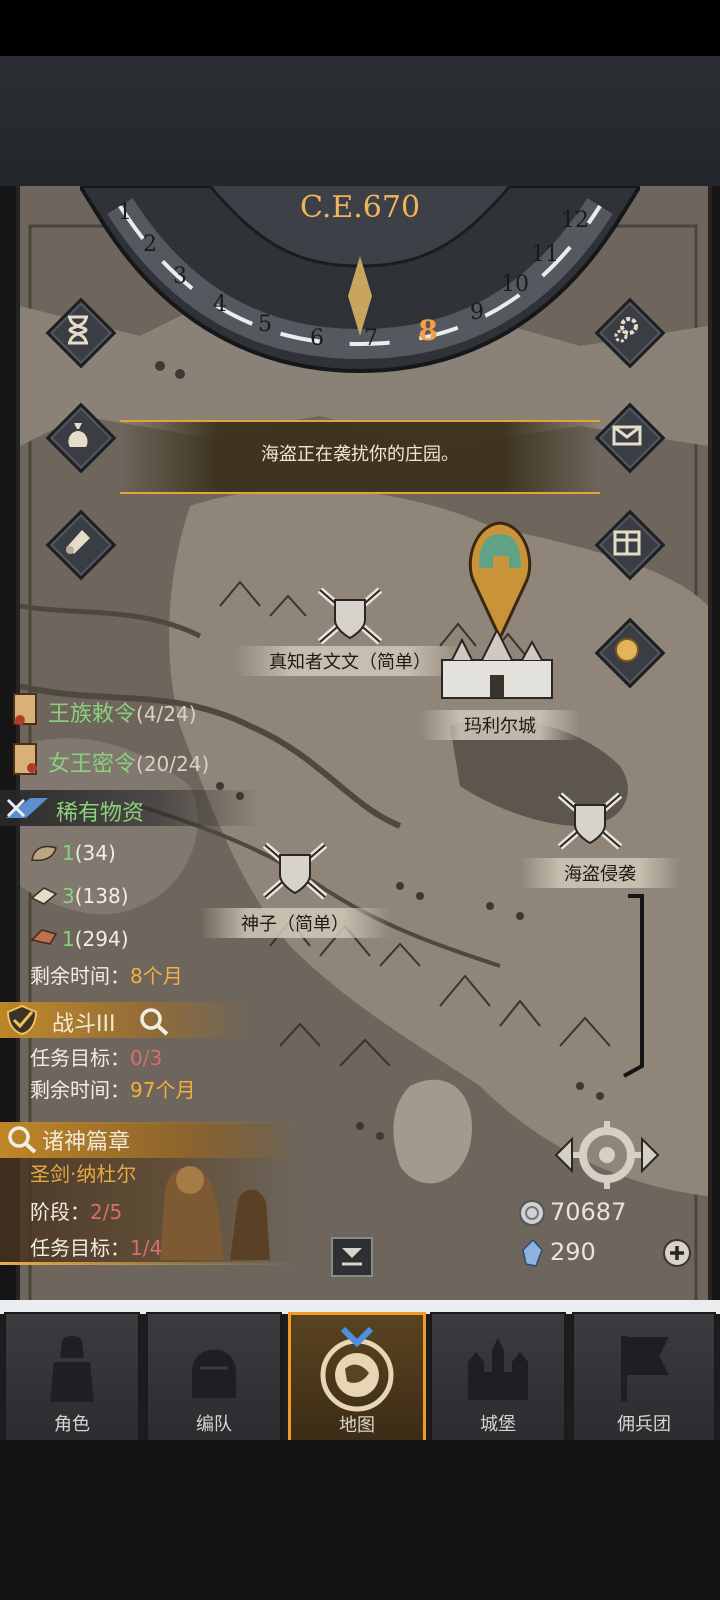 The width and height of the screenshot is (720, 1600). I want to click on month-6: 6, so click(317, 338).